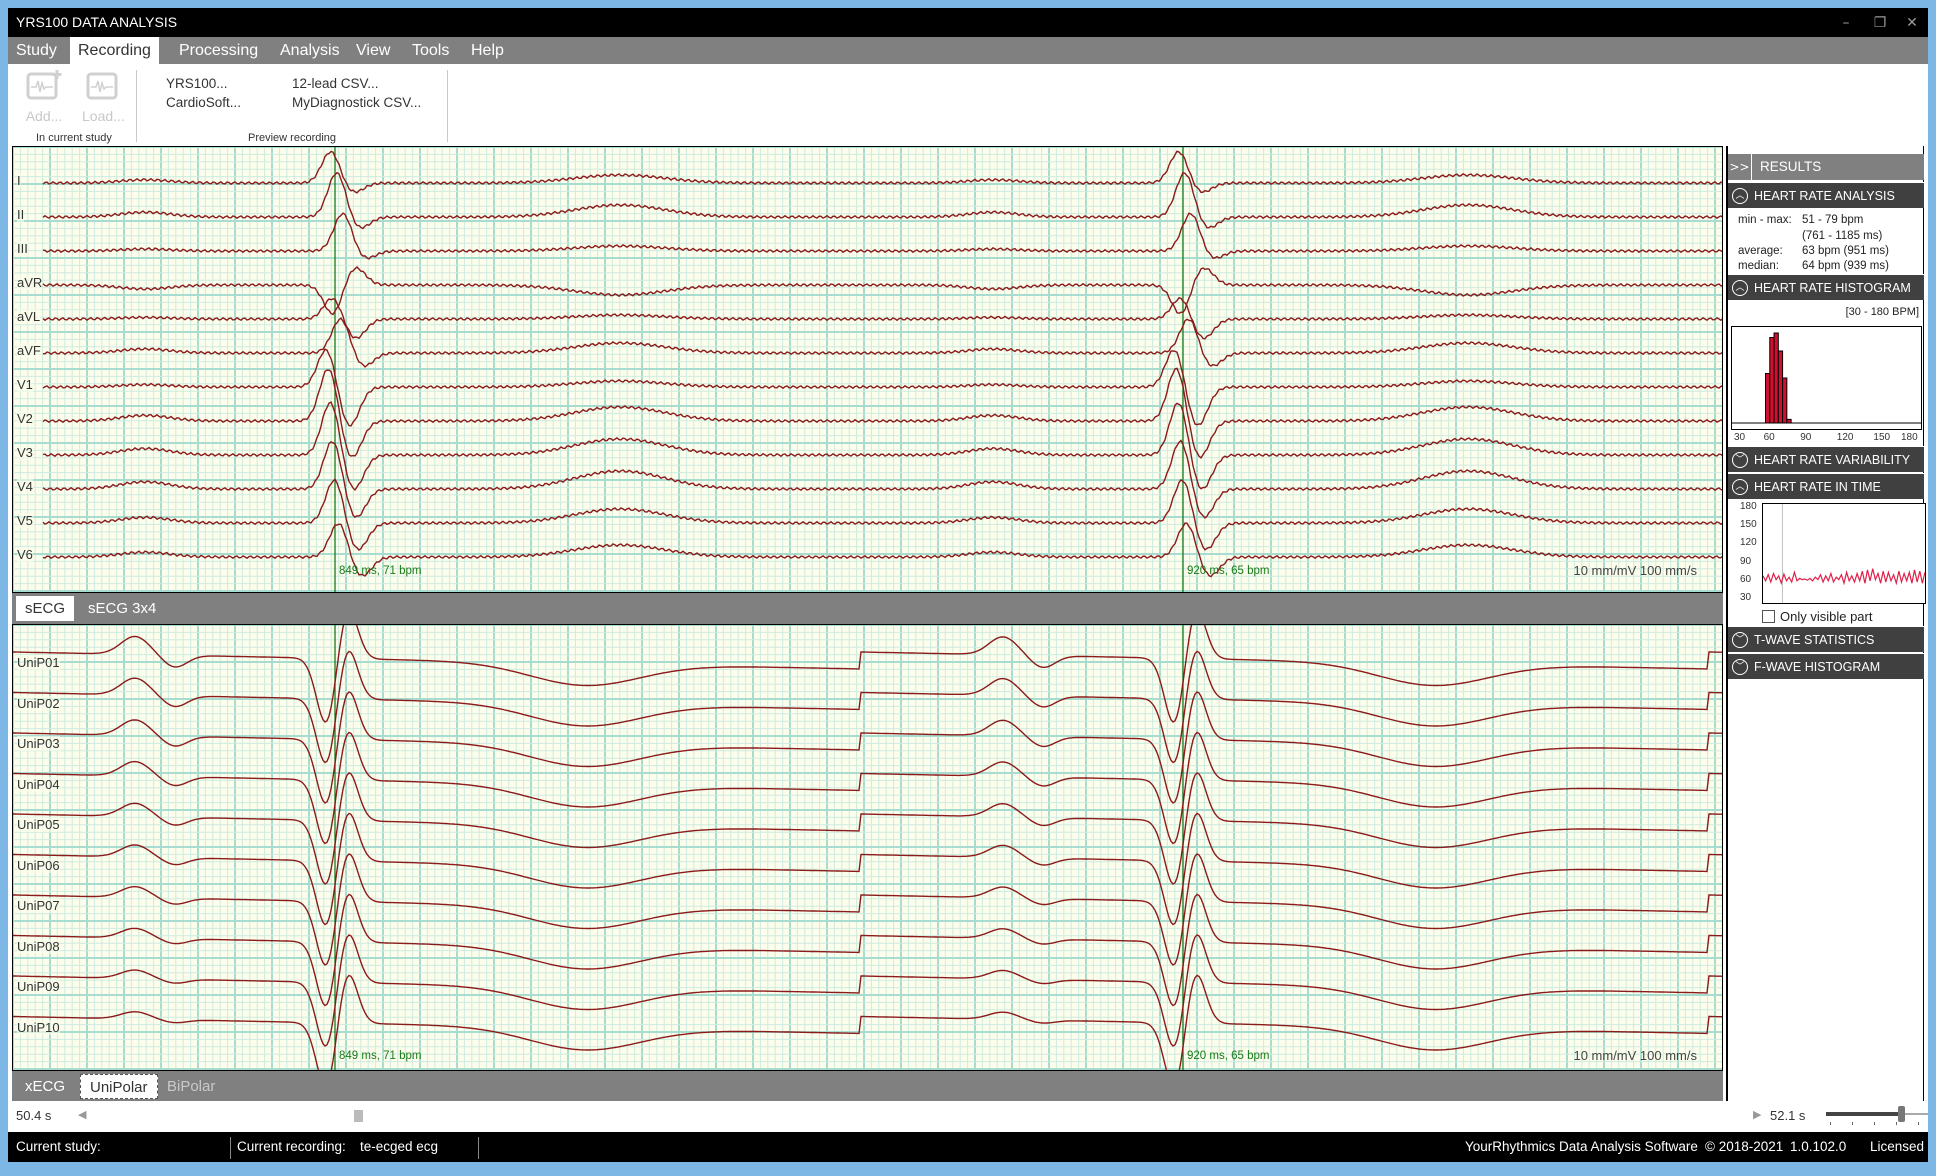 The image size is (1936, 1176). What do you see at coordinates (58, 1146) in the screenshot?
I see `current-study-label: Current study:` at bounding box center [58, 1146].